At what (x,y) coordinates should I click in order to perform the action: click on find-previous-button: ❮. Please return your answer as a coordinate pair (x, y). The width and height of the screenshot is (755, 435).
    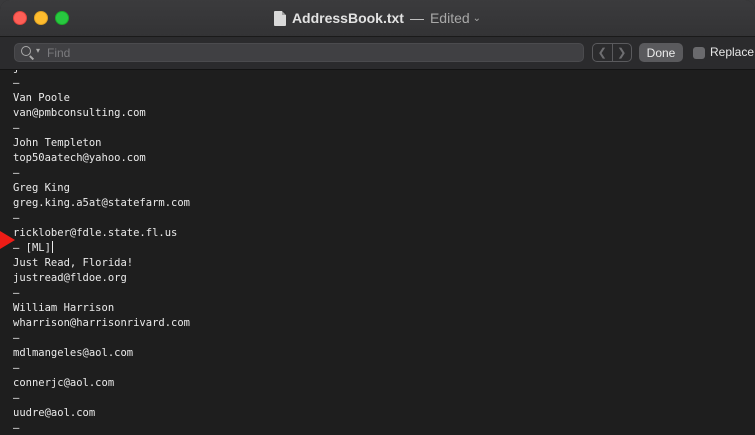
    Looking at the image, I should click on (602, 52).